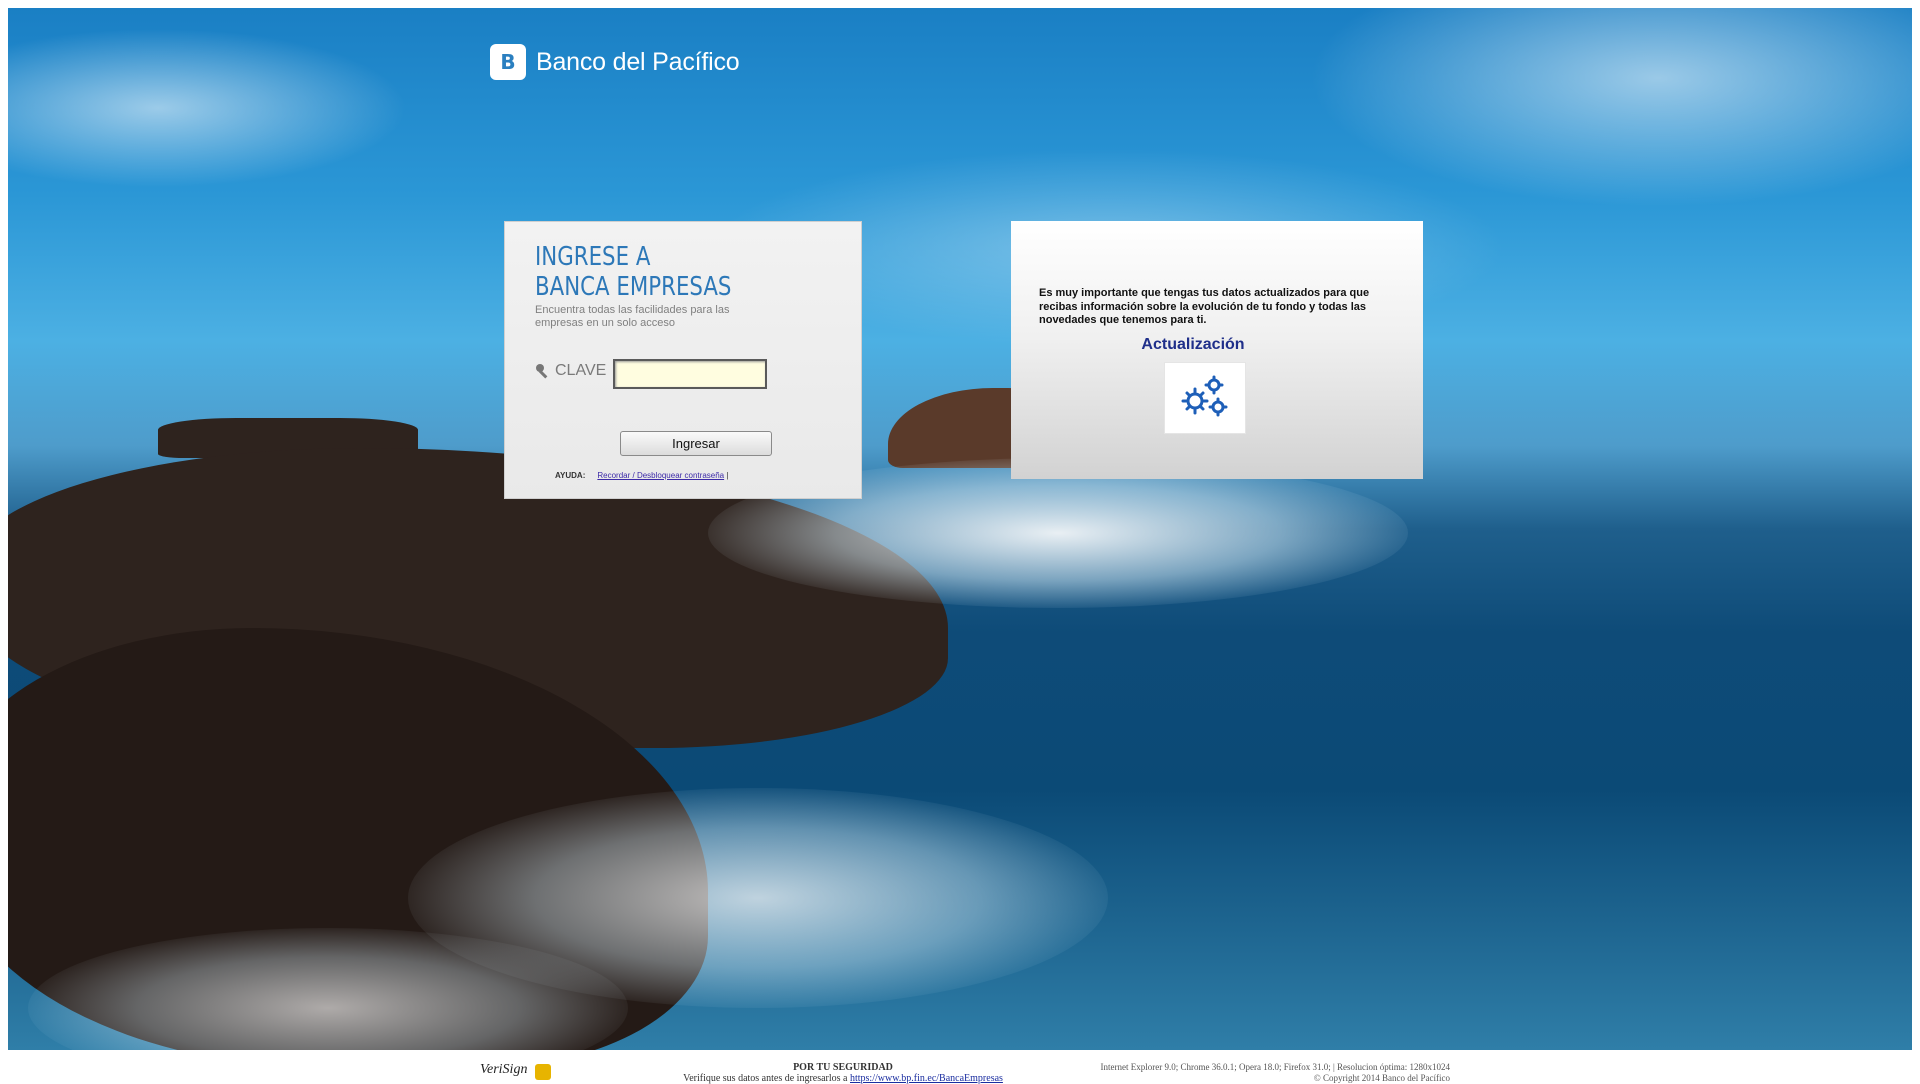  I want to click on login-title-line2: BANCA EMPRESAS, so click(633, 287).